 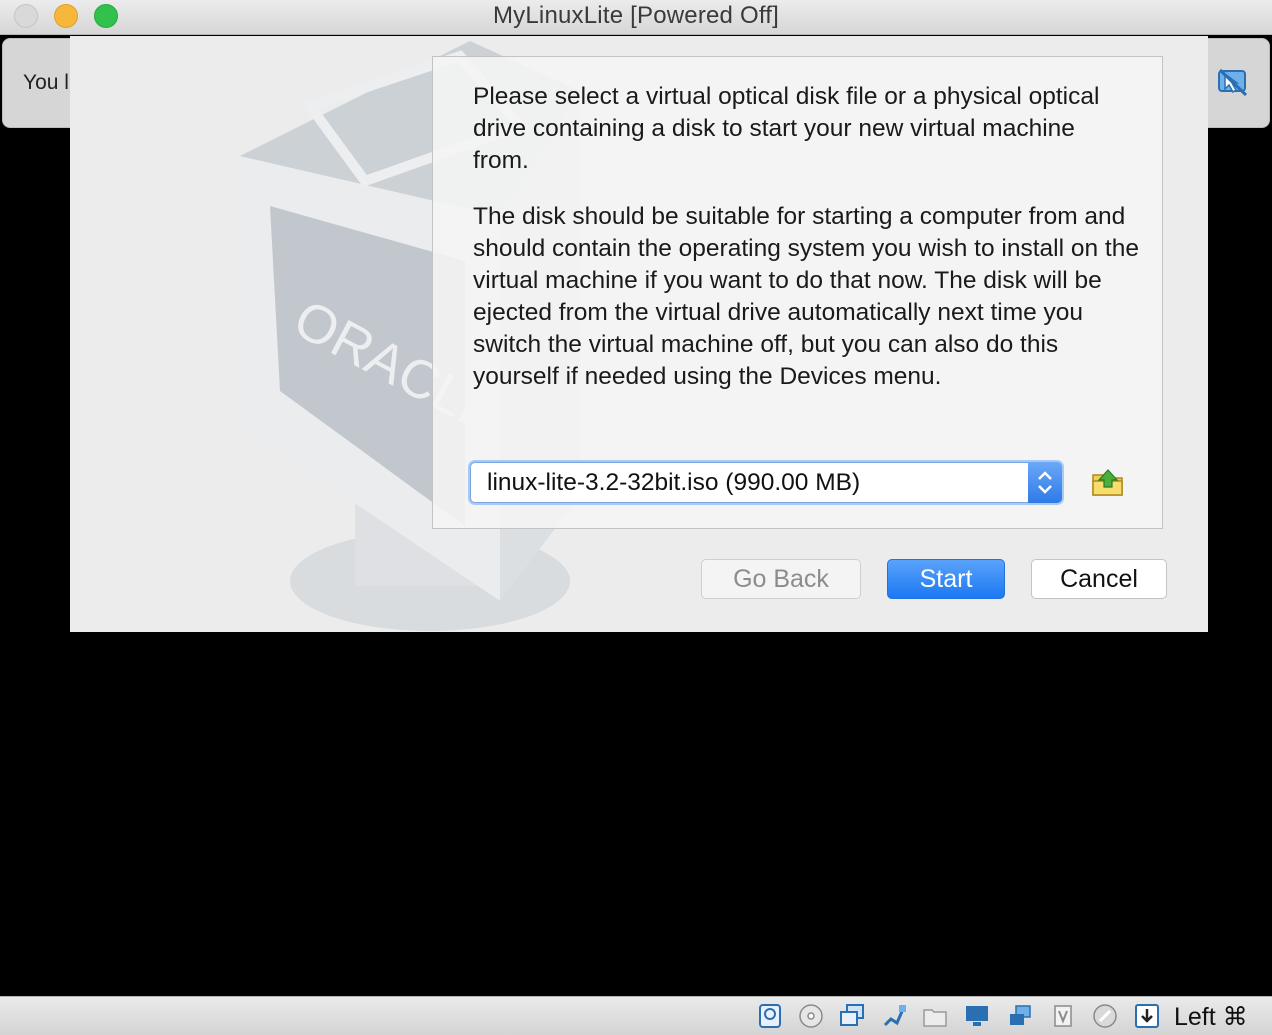 I want to click on vm-status-bar: Left ⌘, so click(x=636, y=1015).